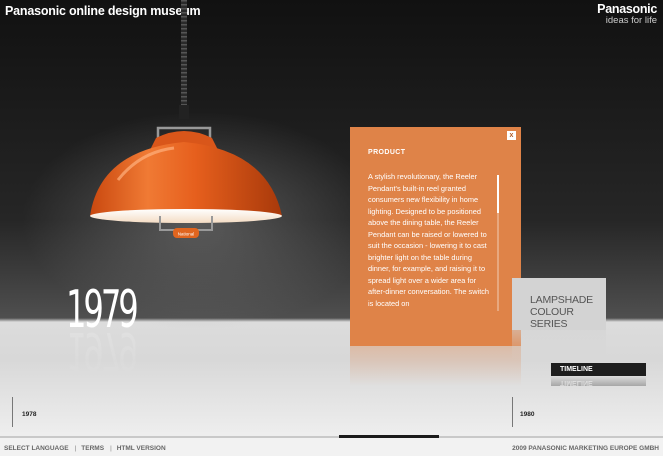 This screenshot has width=663, height=456. I want to click on timeline-tab: TIMELINE, so click(598, 369).